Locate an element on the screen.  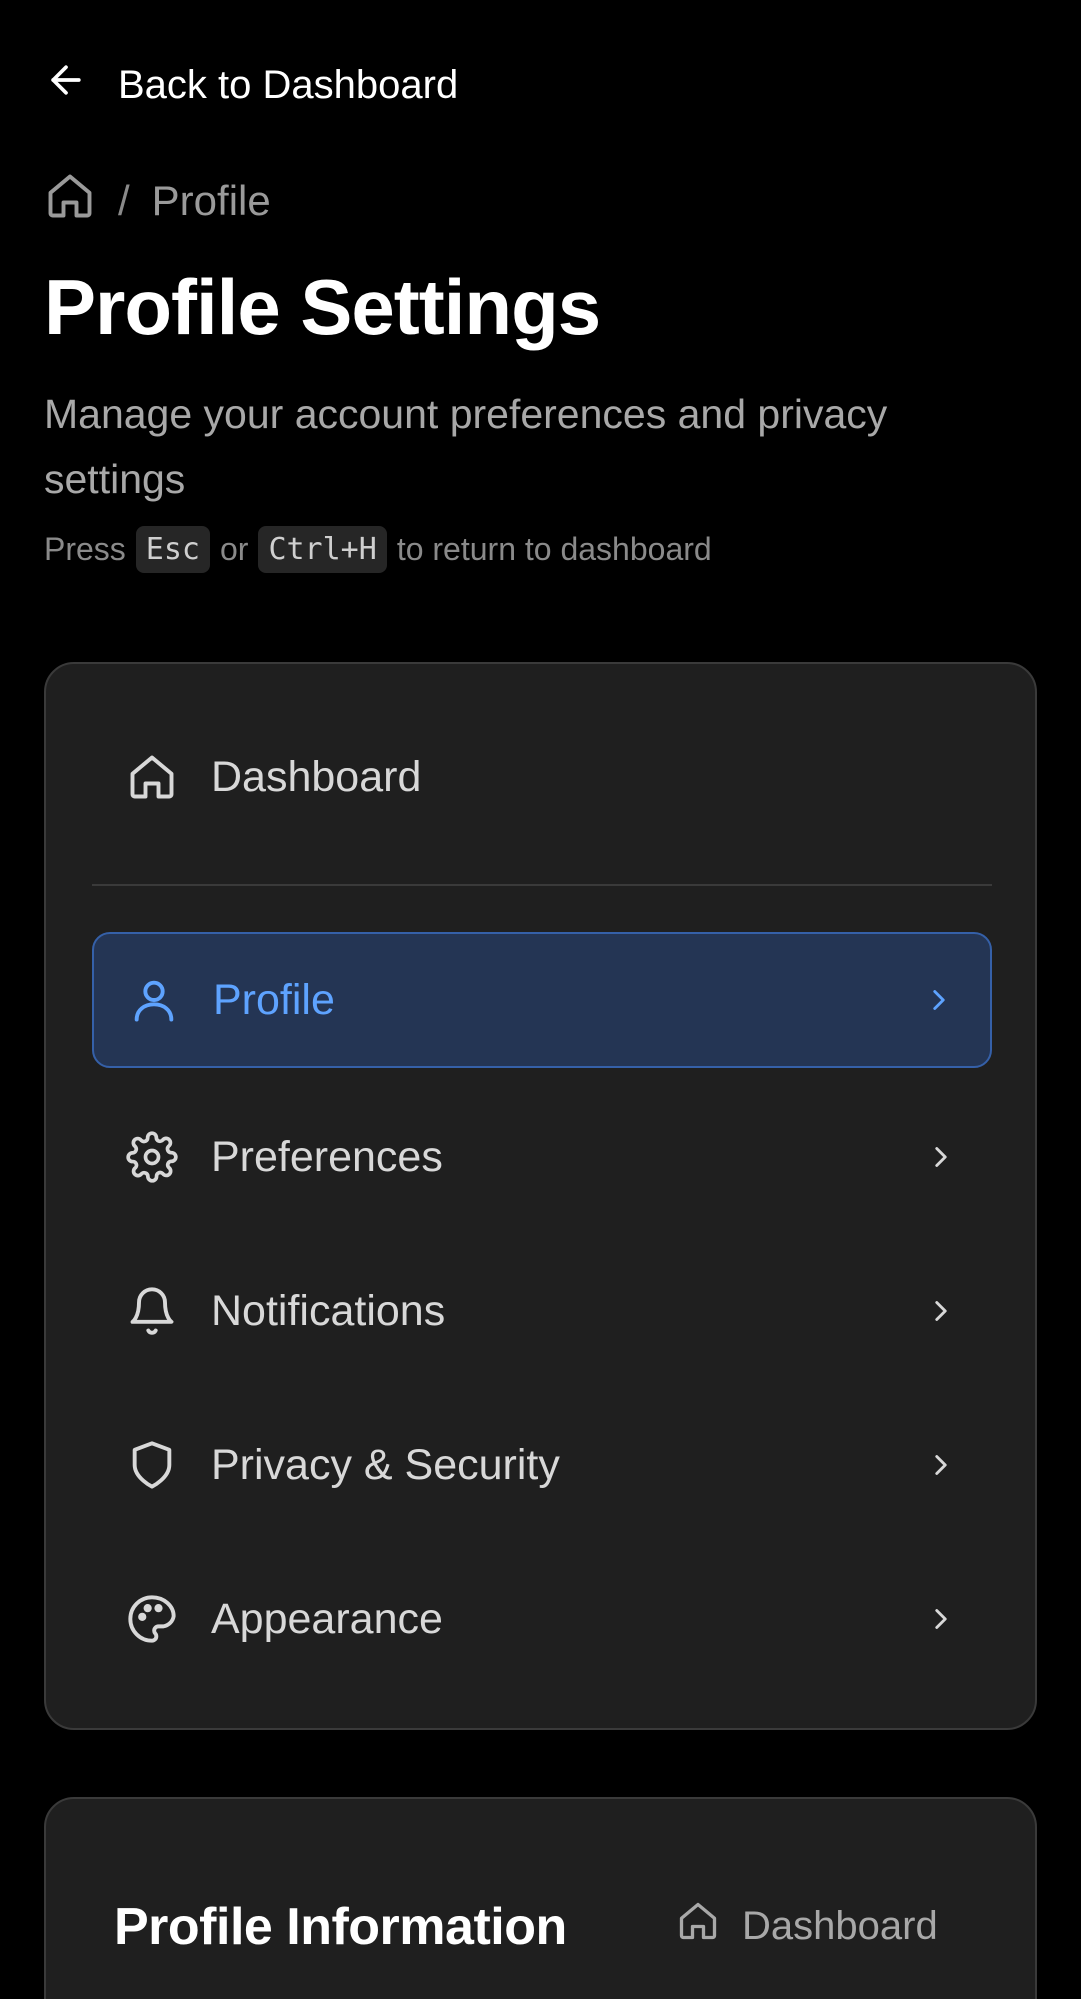
section-title: Profile Information is located at coordinates (340, 1927).